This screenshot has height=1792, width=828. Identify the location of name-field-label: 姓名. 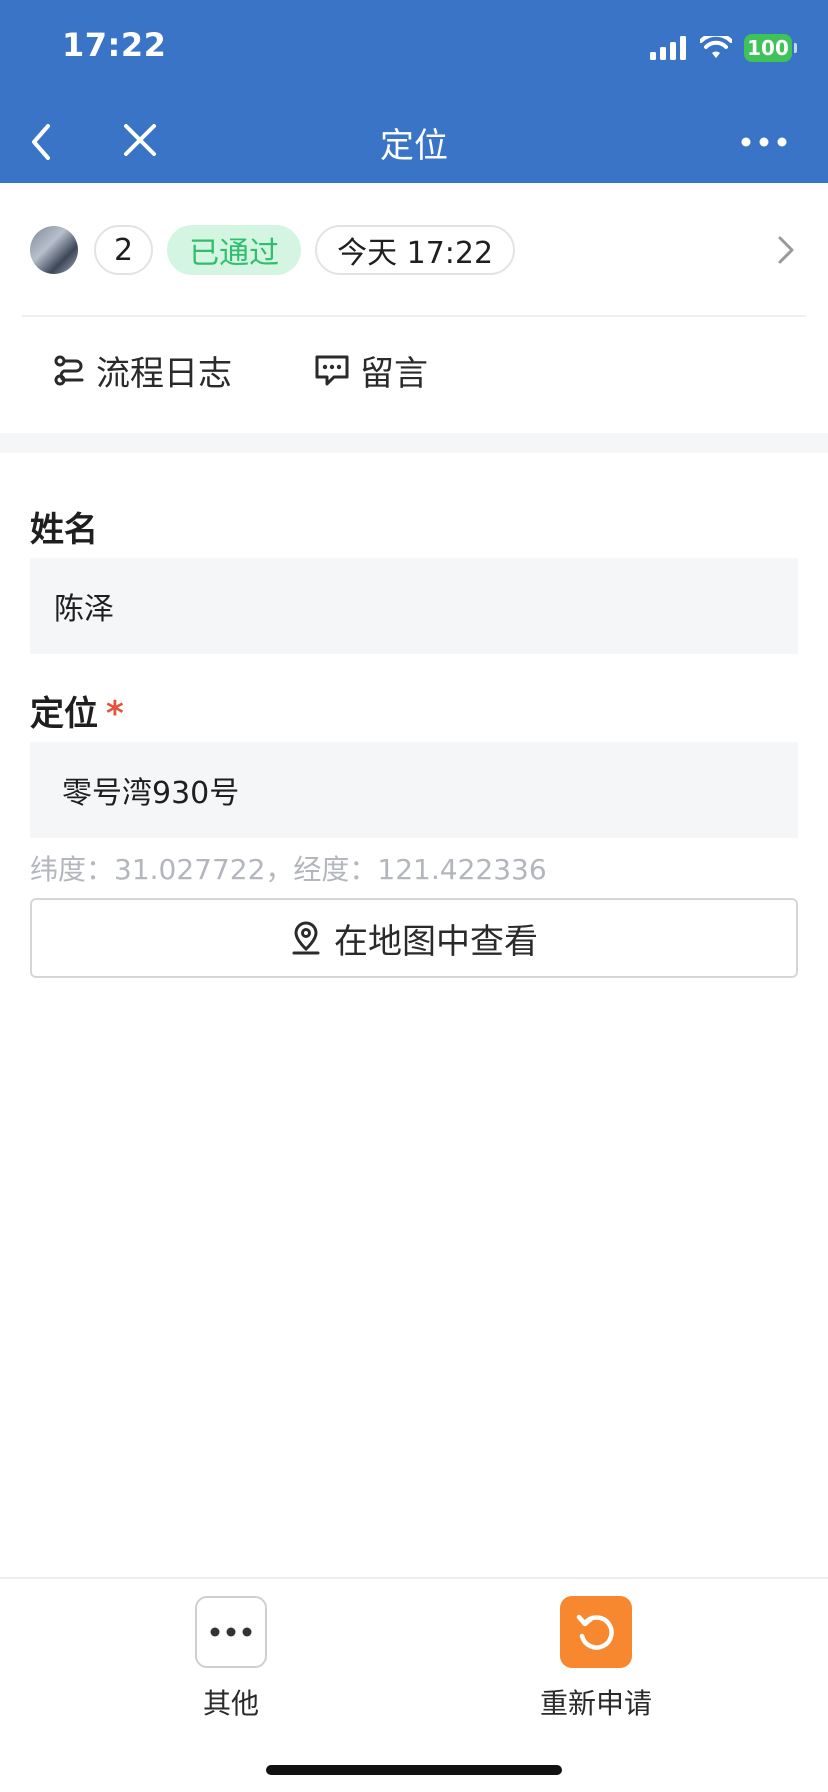
(64, 526).